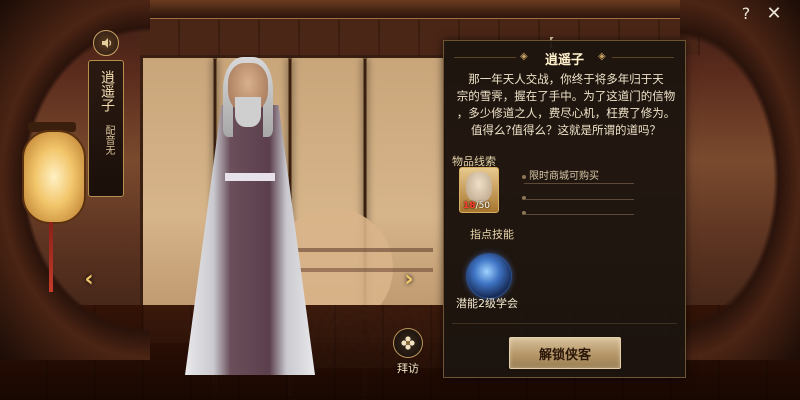 The image size is (800, 400). Describe the element at coordinates (564, 323) in the screenshot. I see `panel-divider` at that location.